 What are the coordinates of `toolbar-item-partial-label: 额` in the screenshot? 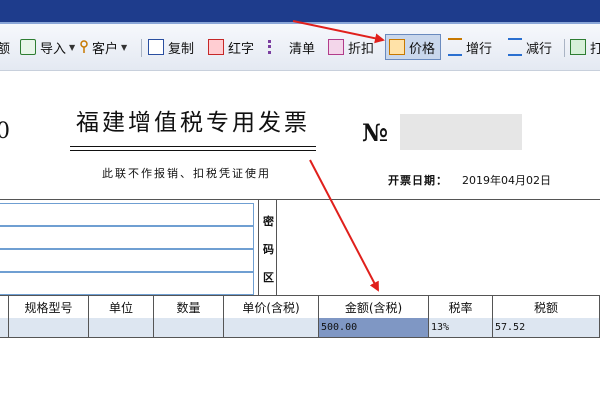 It's located at (5, 49).